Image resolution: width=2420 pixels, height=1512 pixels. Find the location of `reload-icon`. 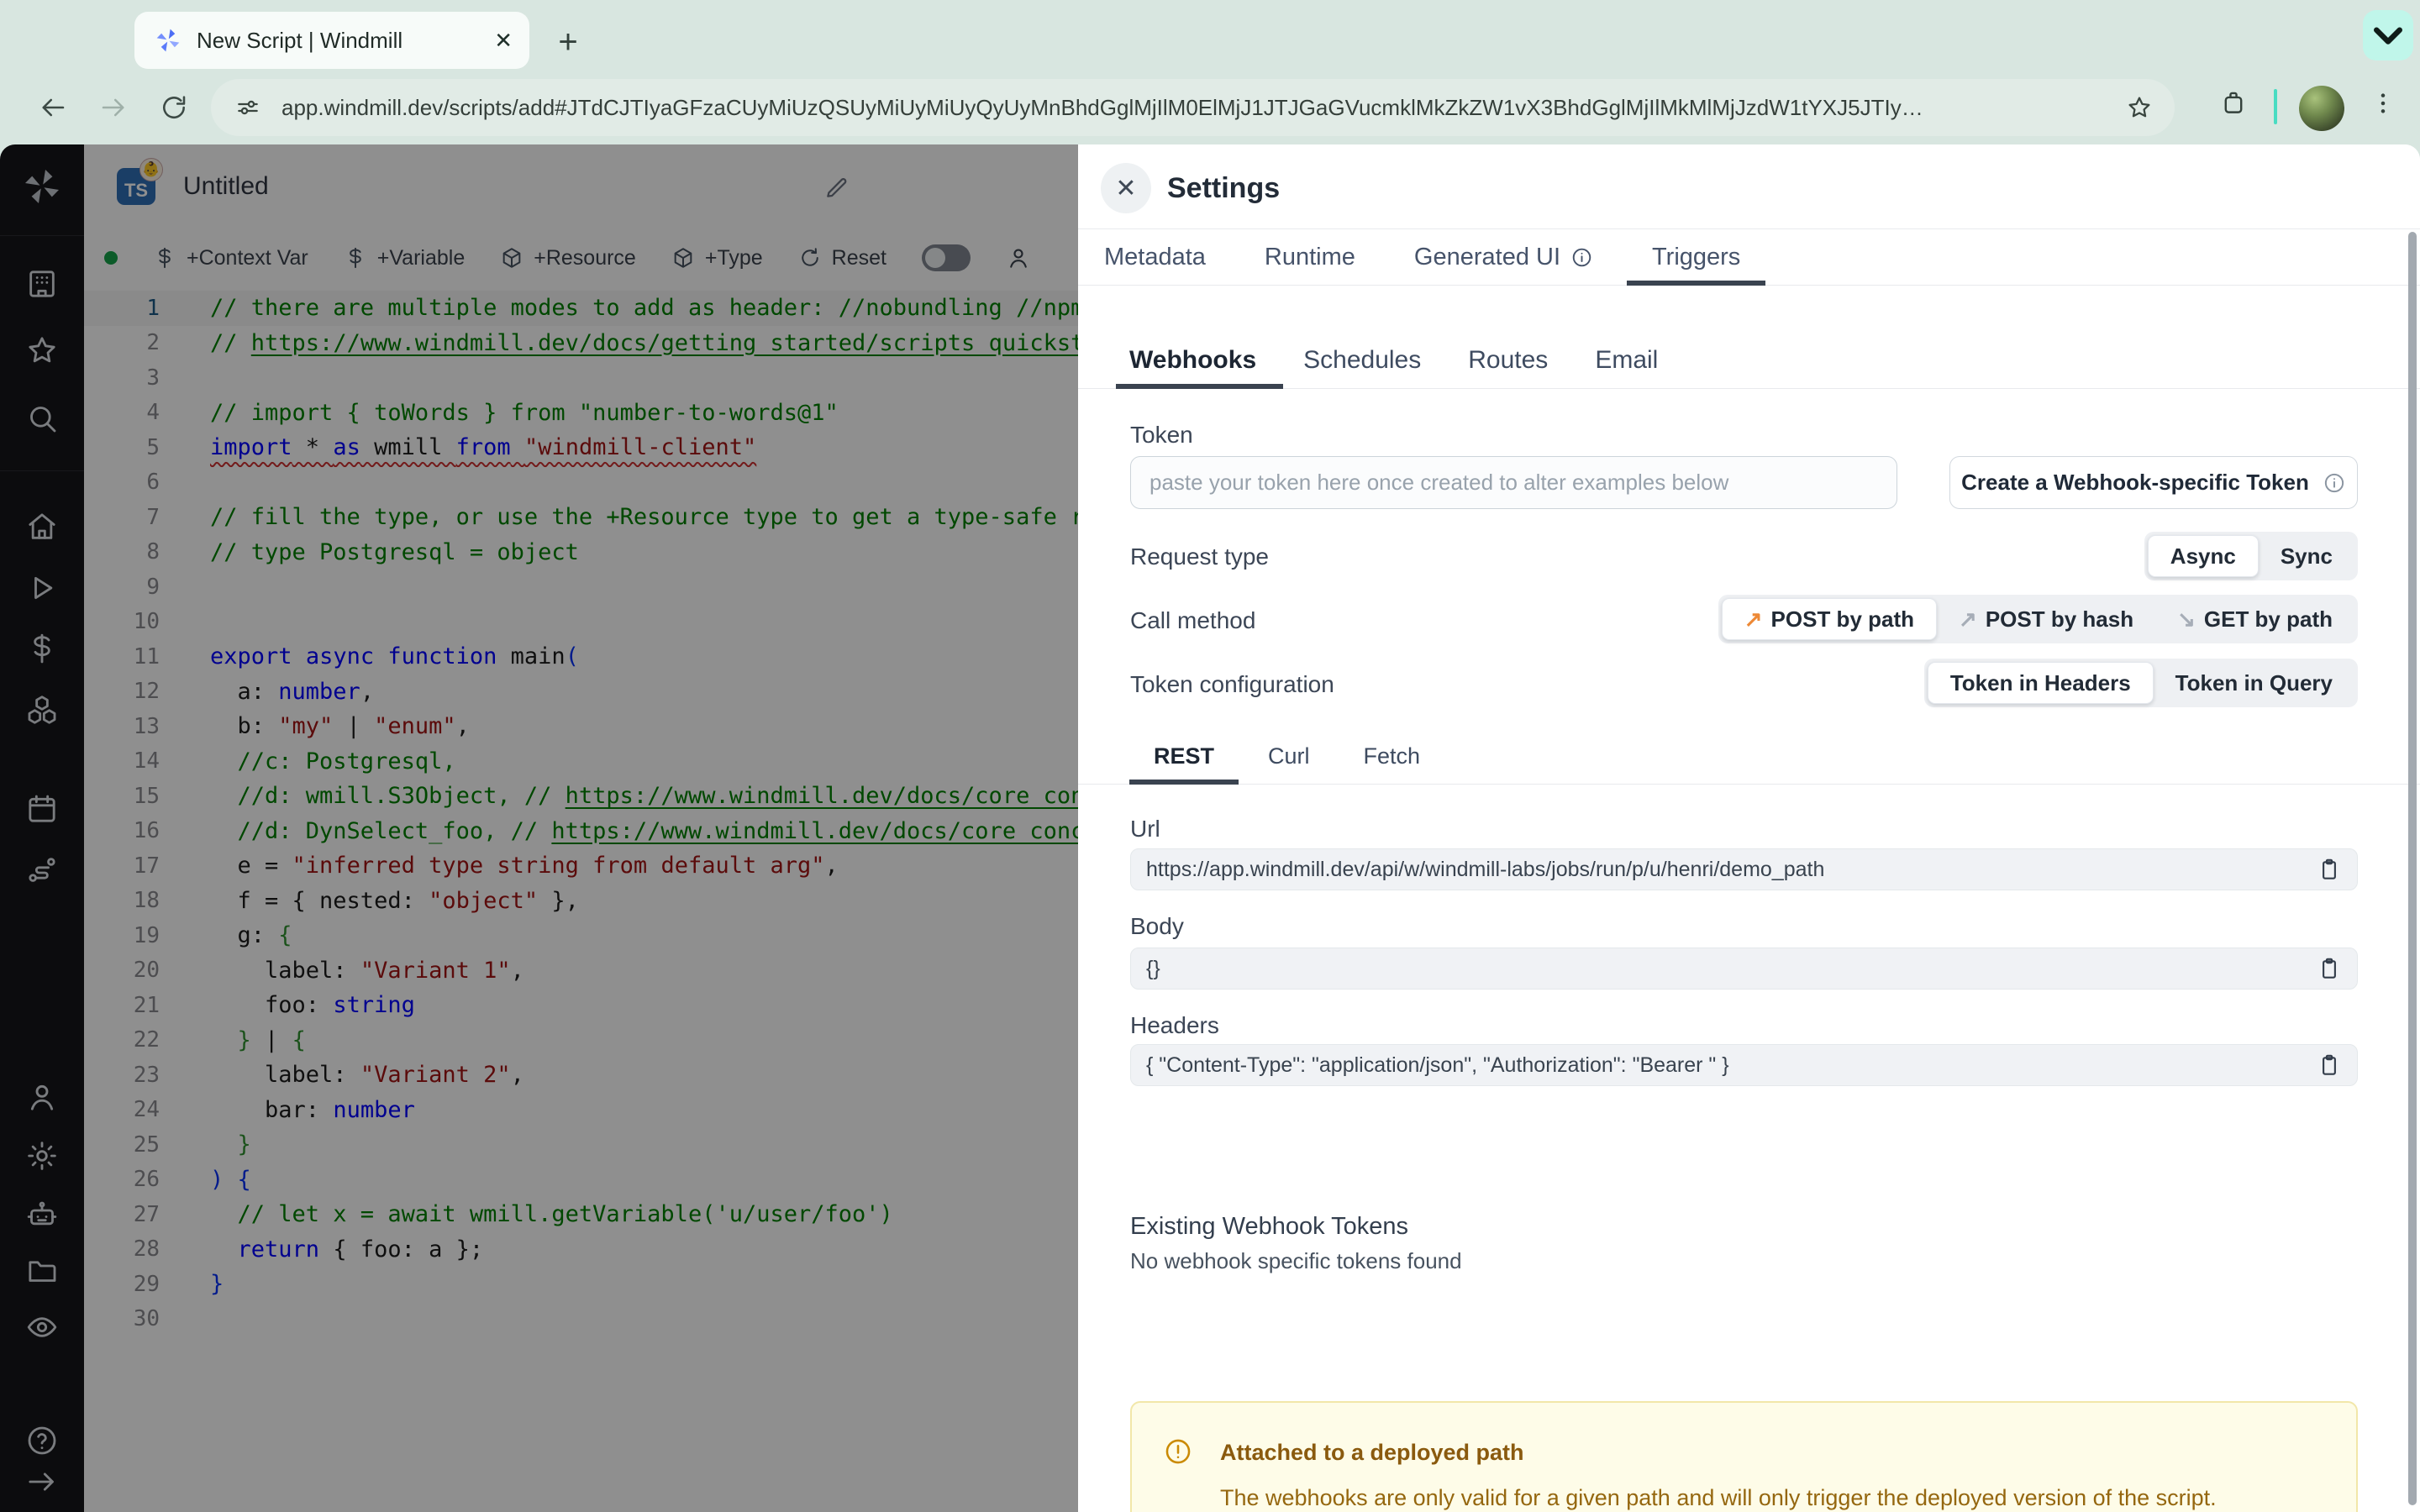

reload-icon is located at coordinates (174, 107).